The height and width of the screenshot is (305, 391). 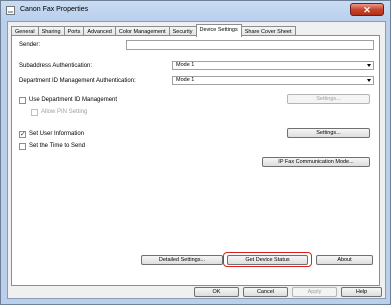 I want to click on about-button: About, so click(x=344, y=260).